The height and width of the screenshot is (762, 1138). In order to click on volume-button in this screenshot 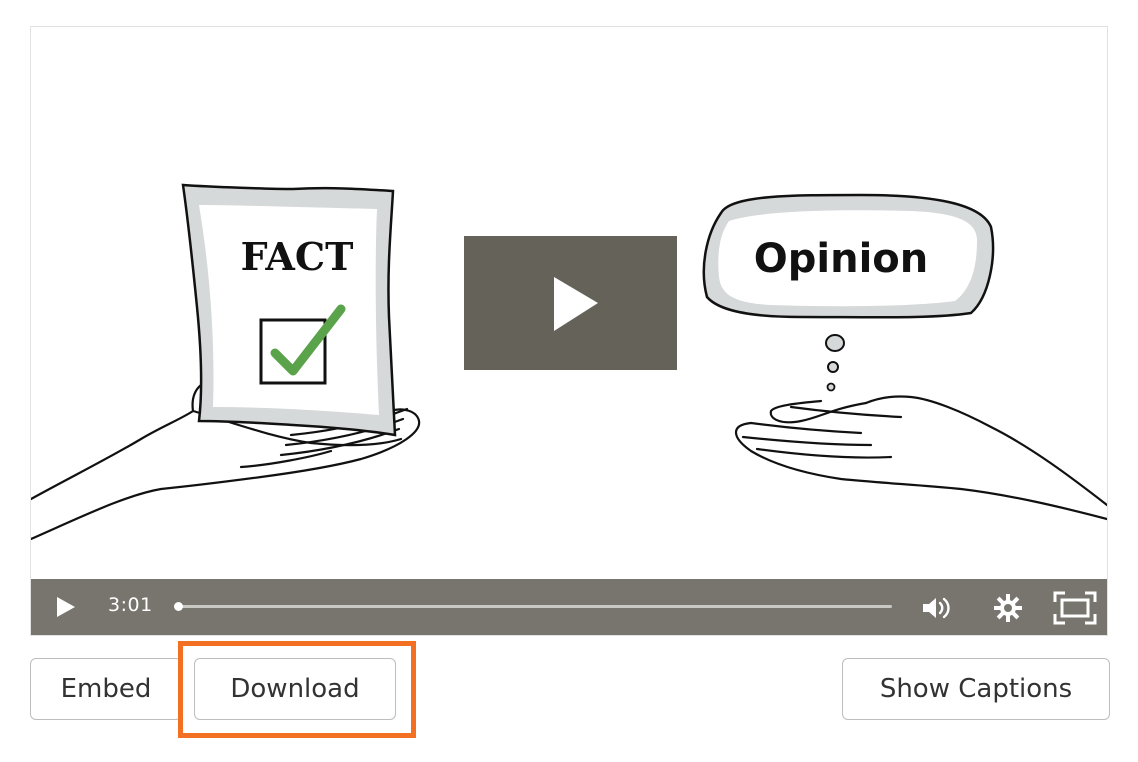, I will do `click(936, 608)`.